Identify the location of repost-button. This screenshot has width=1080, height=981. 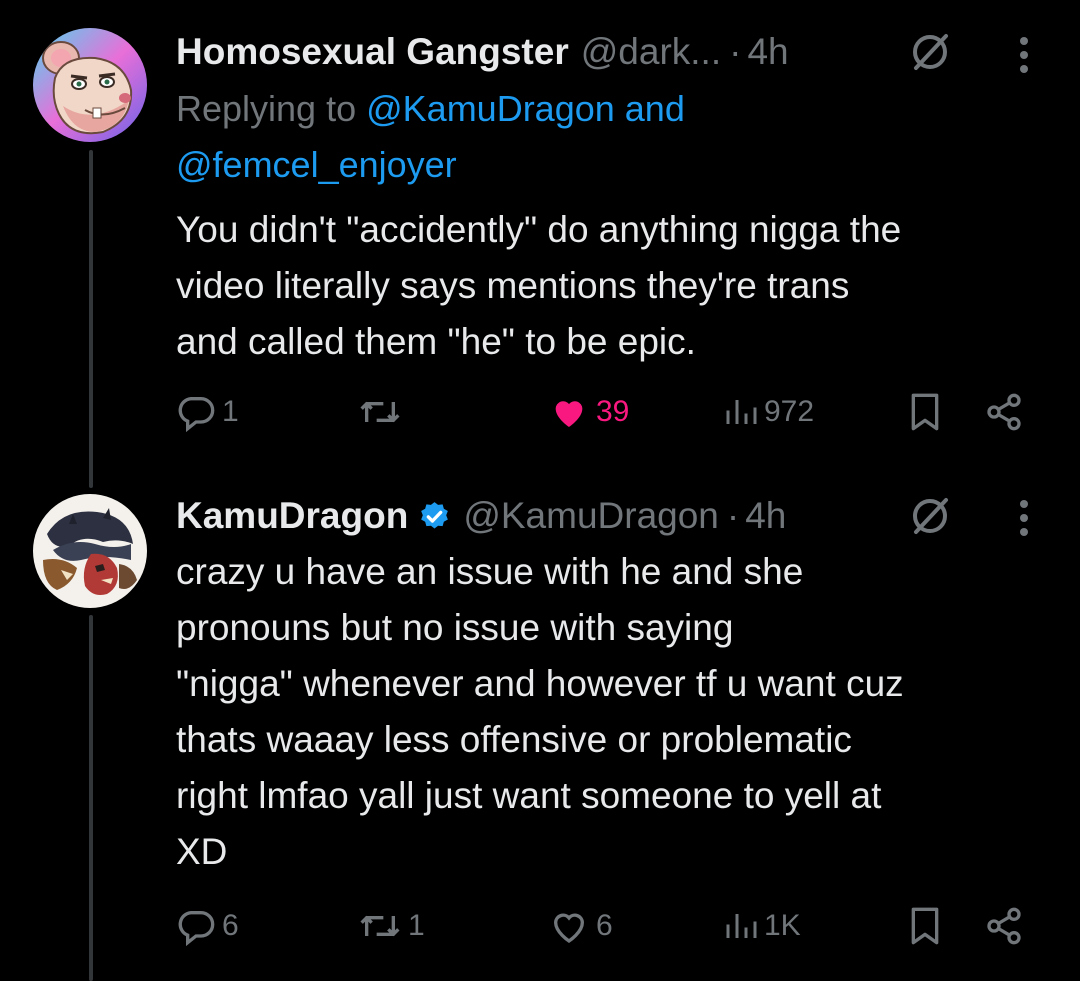
(383, 412).